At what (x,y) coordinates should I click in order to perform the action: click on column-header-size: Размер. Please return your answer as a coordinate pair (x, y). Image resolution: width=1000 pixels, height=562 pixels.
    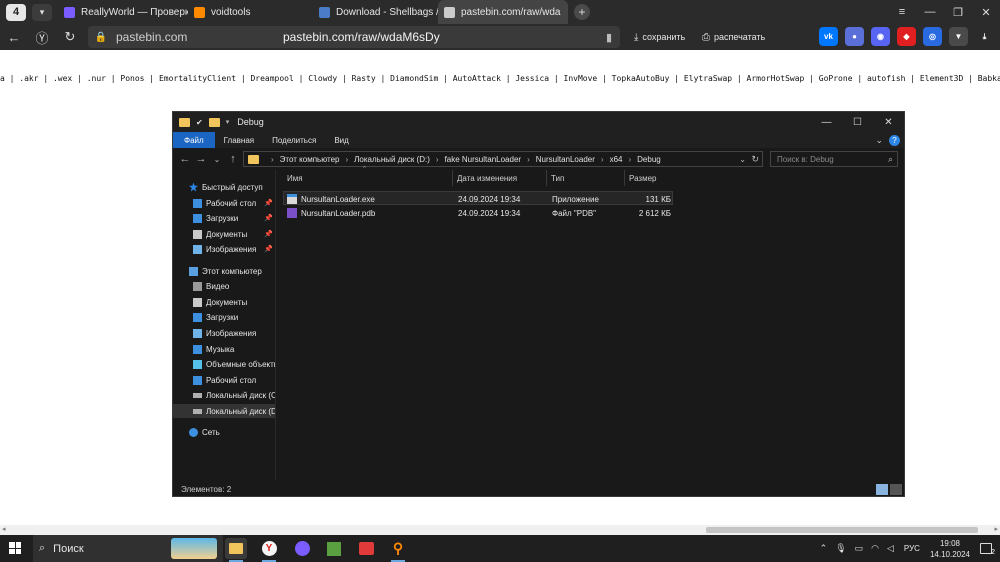
    Looking at the image, I should click on (650, 178).